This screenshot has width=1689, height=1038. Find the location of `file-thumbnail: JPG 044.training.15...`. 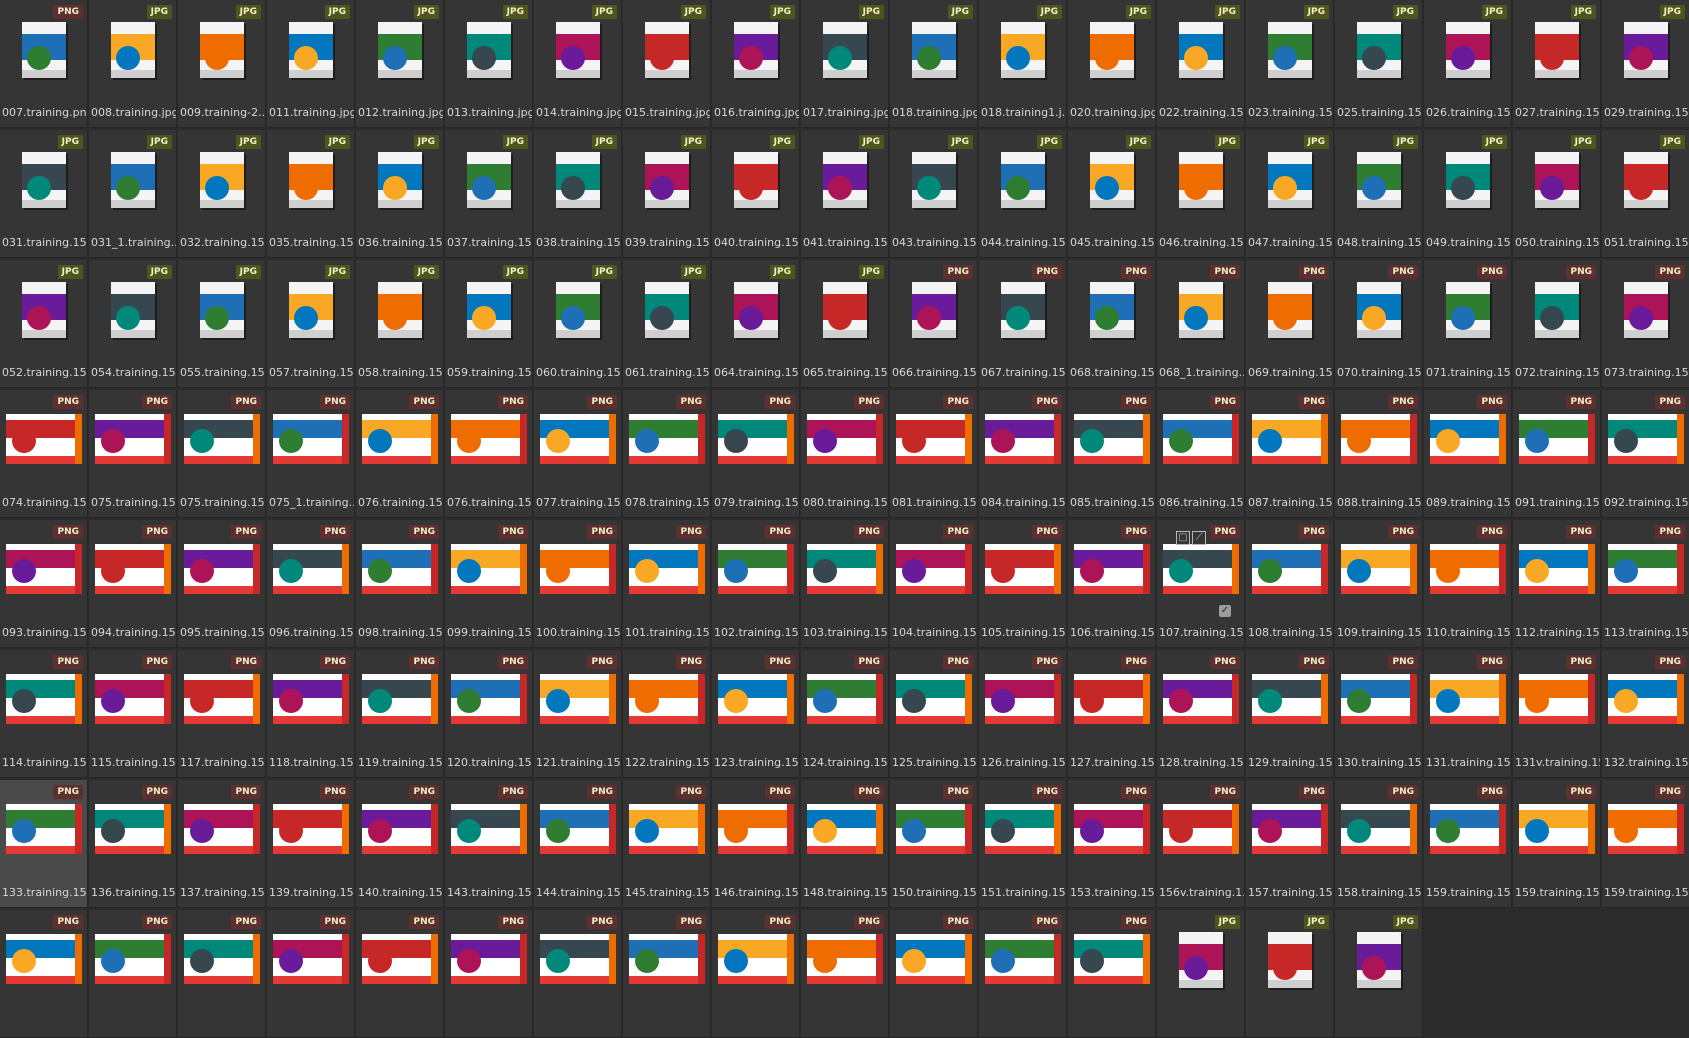

file-thumbnail: JPG 044.training.15... is located at coordinates (1023, 194).